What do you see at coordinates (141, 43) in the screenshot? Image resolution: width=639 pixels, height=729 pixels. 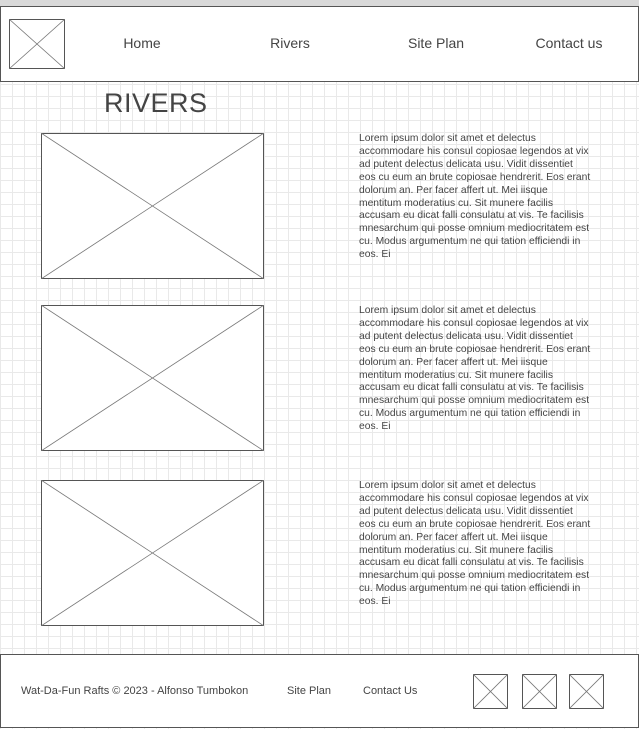 I see `nav-home: Home` at bounding box center [141, 43].